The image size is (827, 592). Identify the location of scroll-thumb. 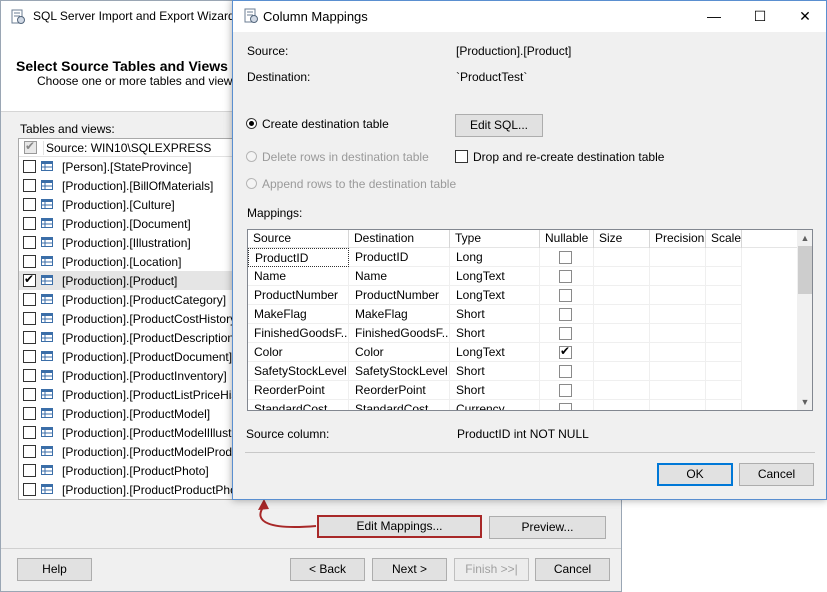
(805, 270).